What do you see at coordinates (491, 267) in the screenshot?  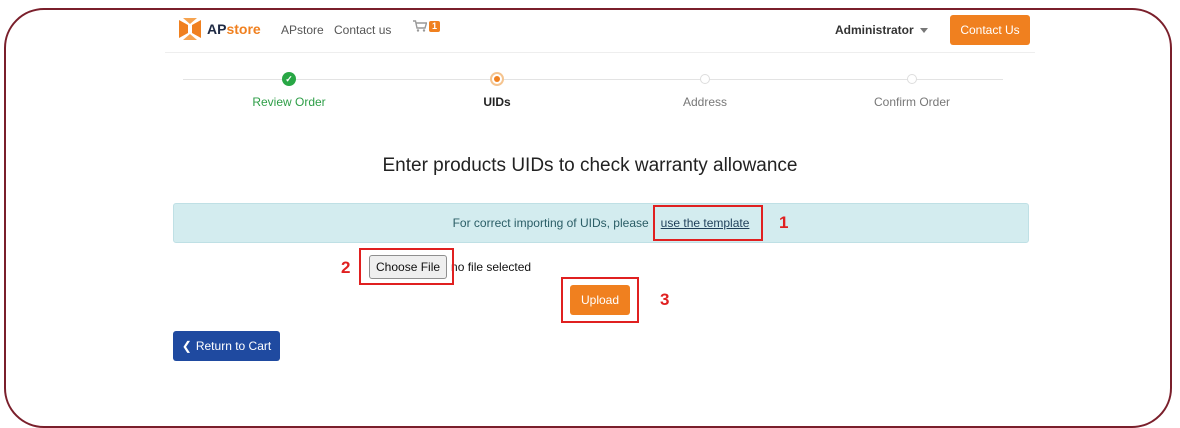 I see `file-status: no file selected` at bounding box center [491, 267].